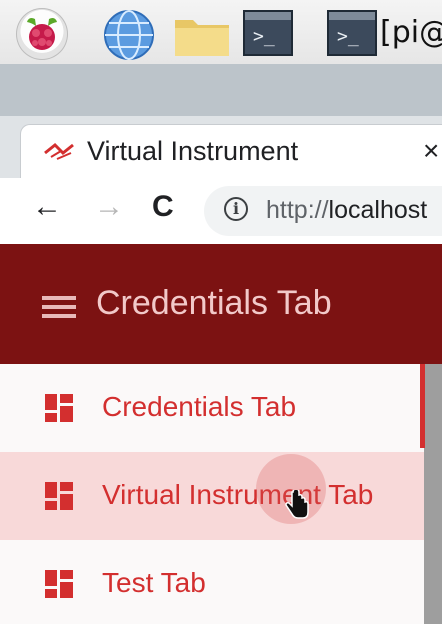 The image size is (442, 628). What do you see at coordinates (422, 406) in the screenshot?
I see `scrollbar-thumb` at bounding box center [422, 406].